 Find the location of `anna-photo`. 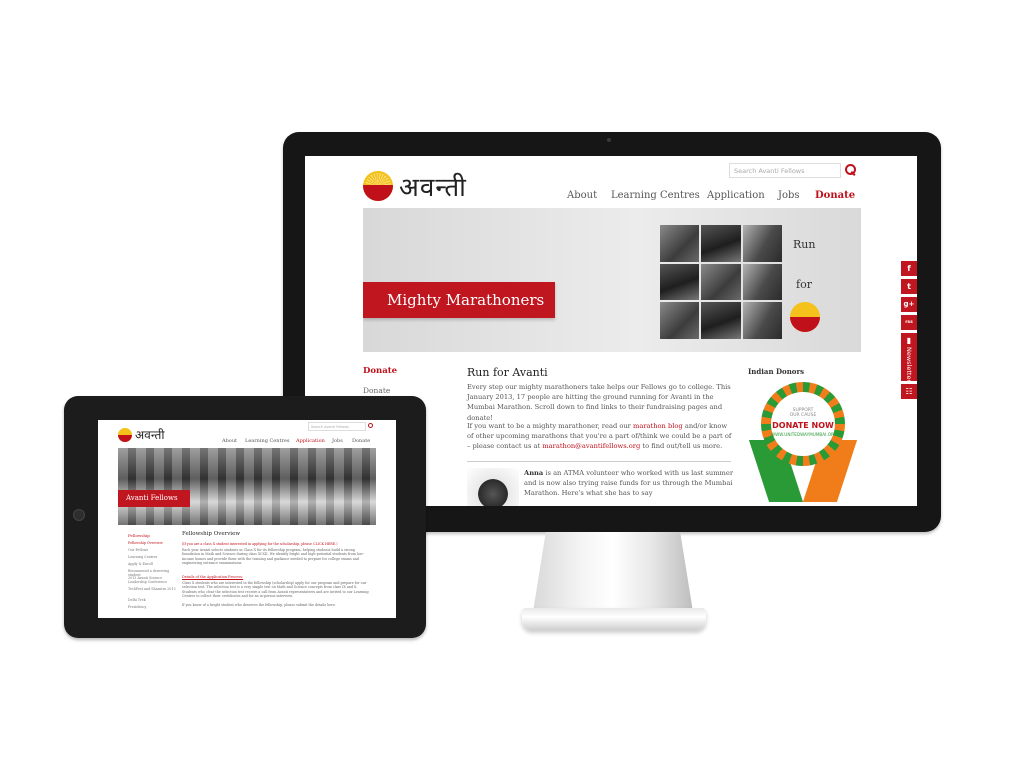

anna-photo is located at coordinates (493, 487).